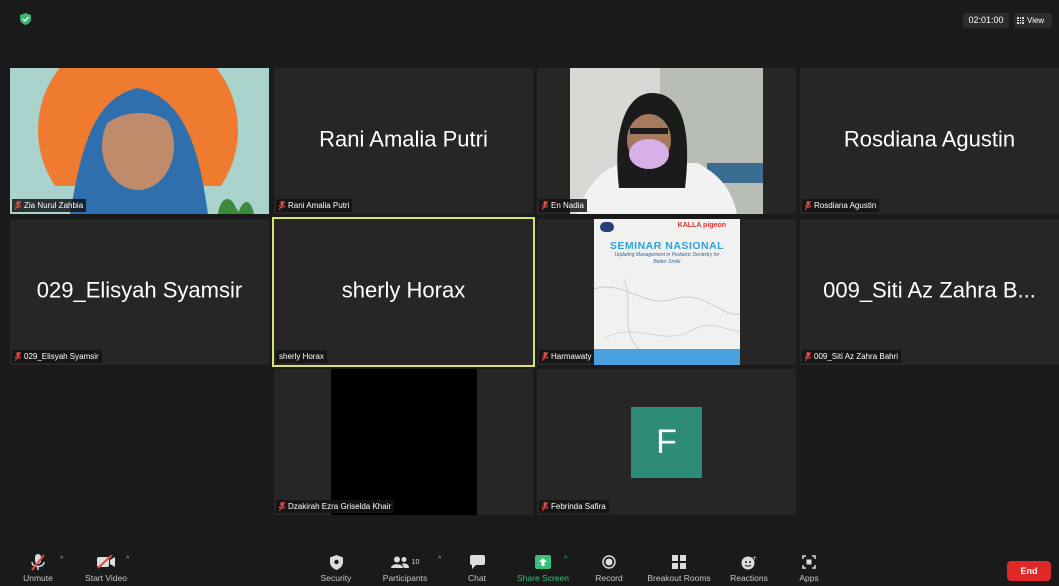 This screenshot has width=1059, height=586. I want to click on audio-options-caret-icon: ^, so click(61, 559).